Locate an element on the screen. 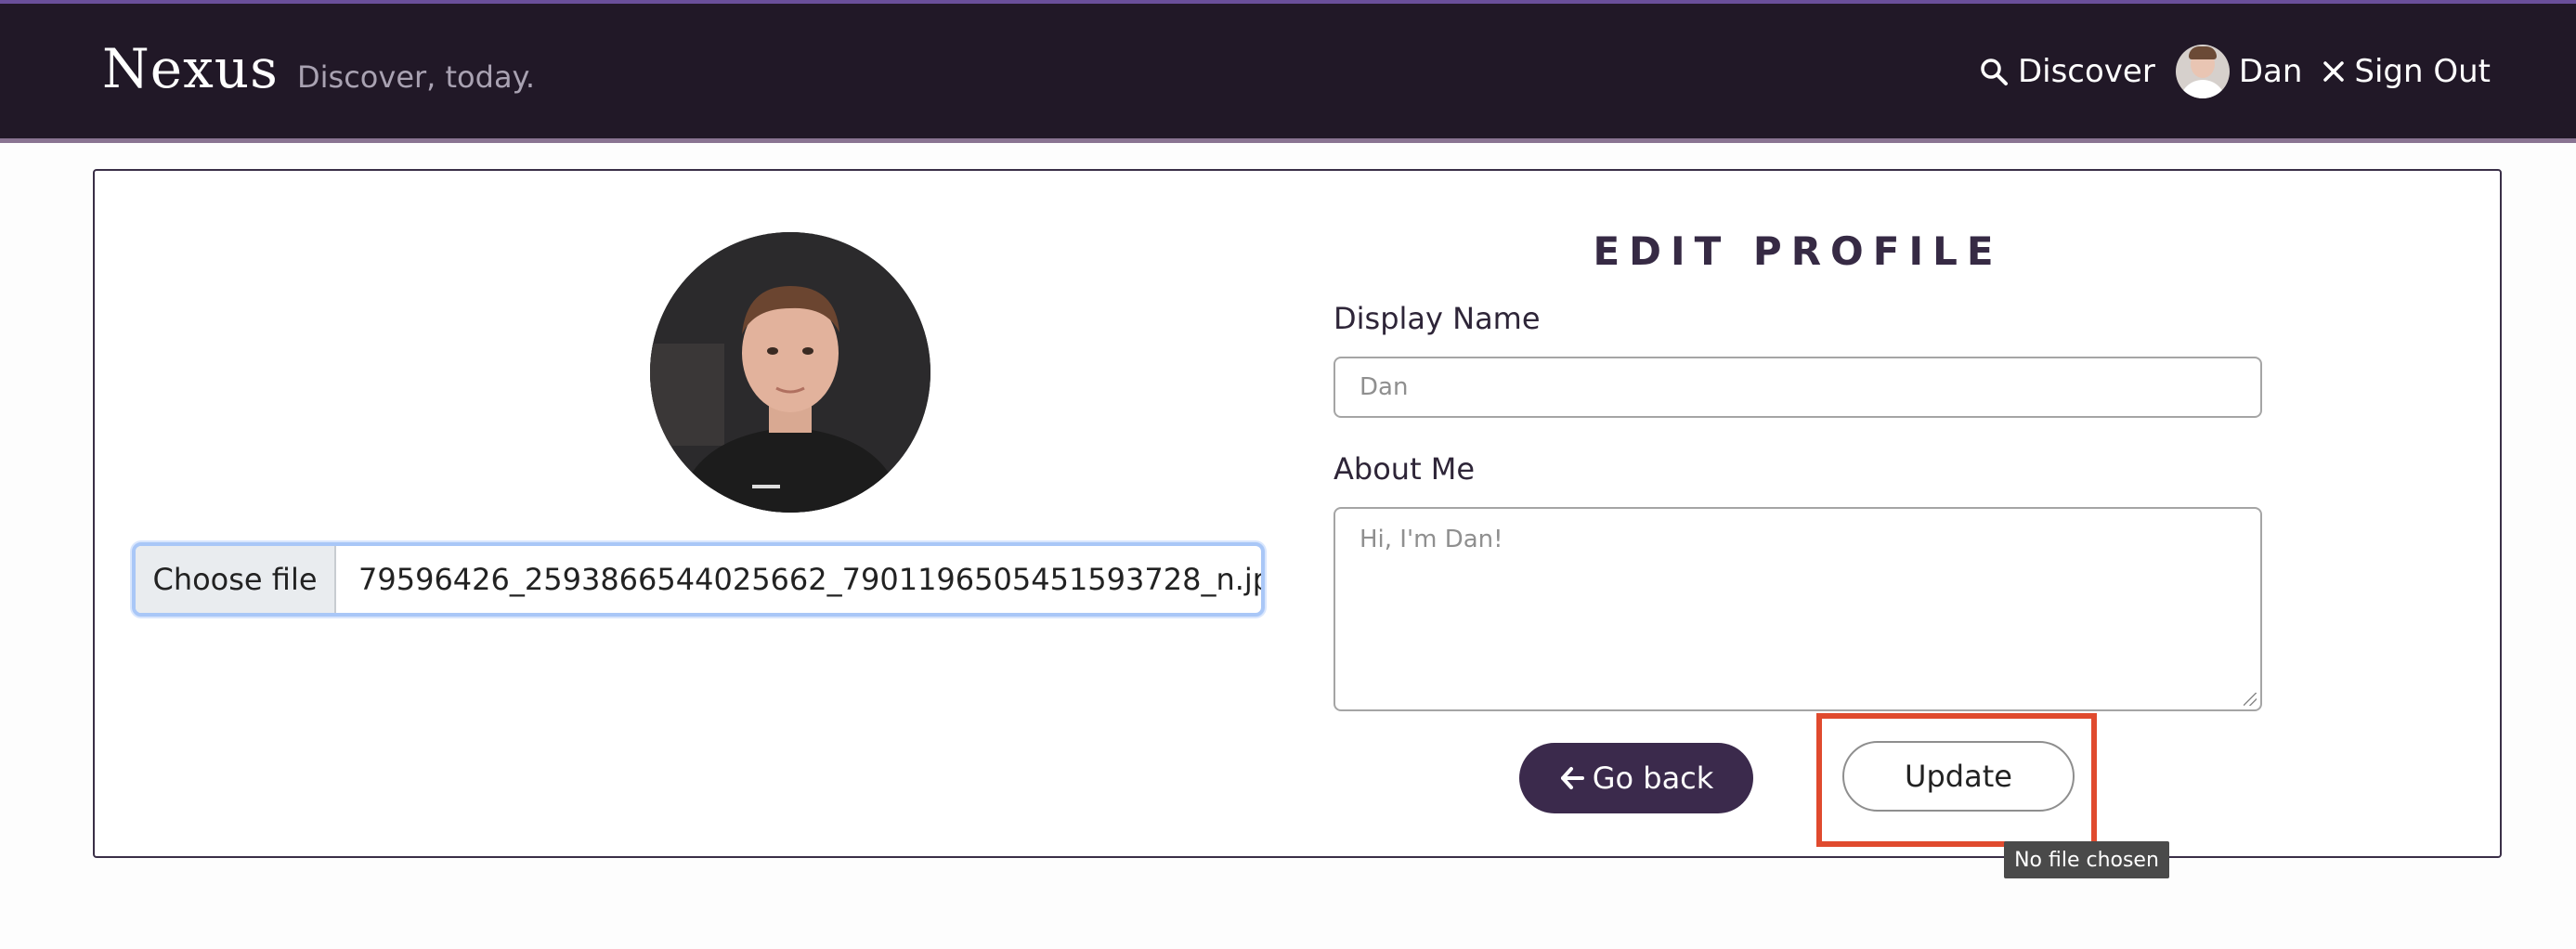  choose-file-button: Choose file is located at coordinates (236, 579).